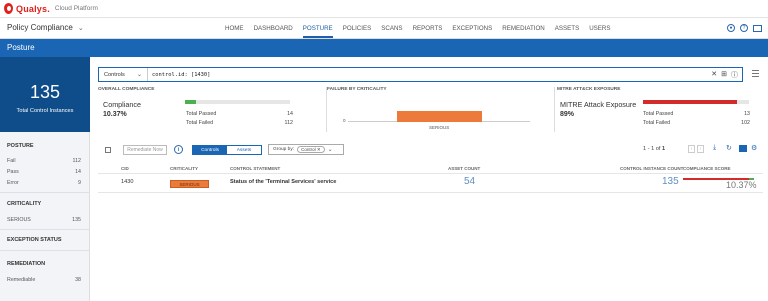  What do you see at coordinates (428, 28) in the screenshot?
I see `nav-reports: REPORTS` at bounding box center [428, 28].